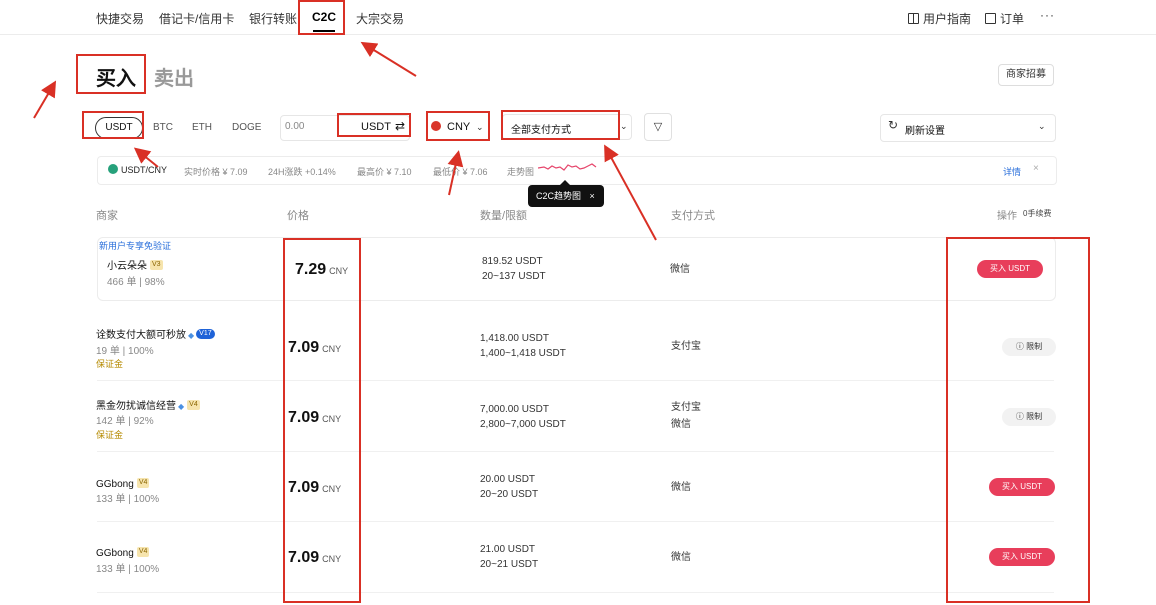 This screenshot has height=605, width=1156. Describe the element at coordinates (388, 59) in the screenshot. I see `arrow-to-c2c` at that location.